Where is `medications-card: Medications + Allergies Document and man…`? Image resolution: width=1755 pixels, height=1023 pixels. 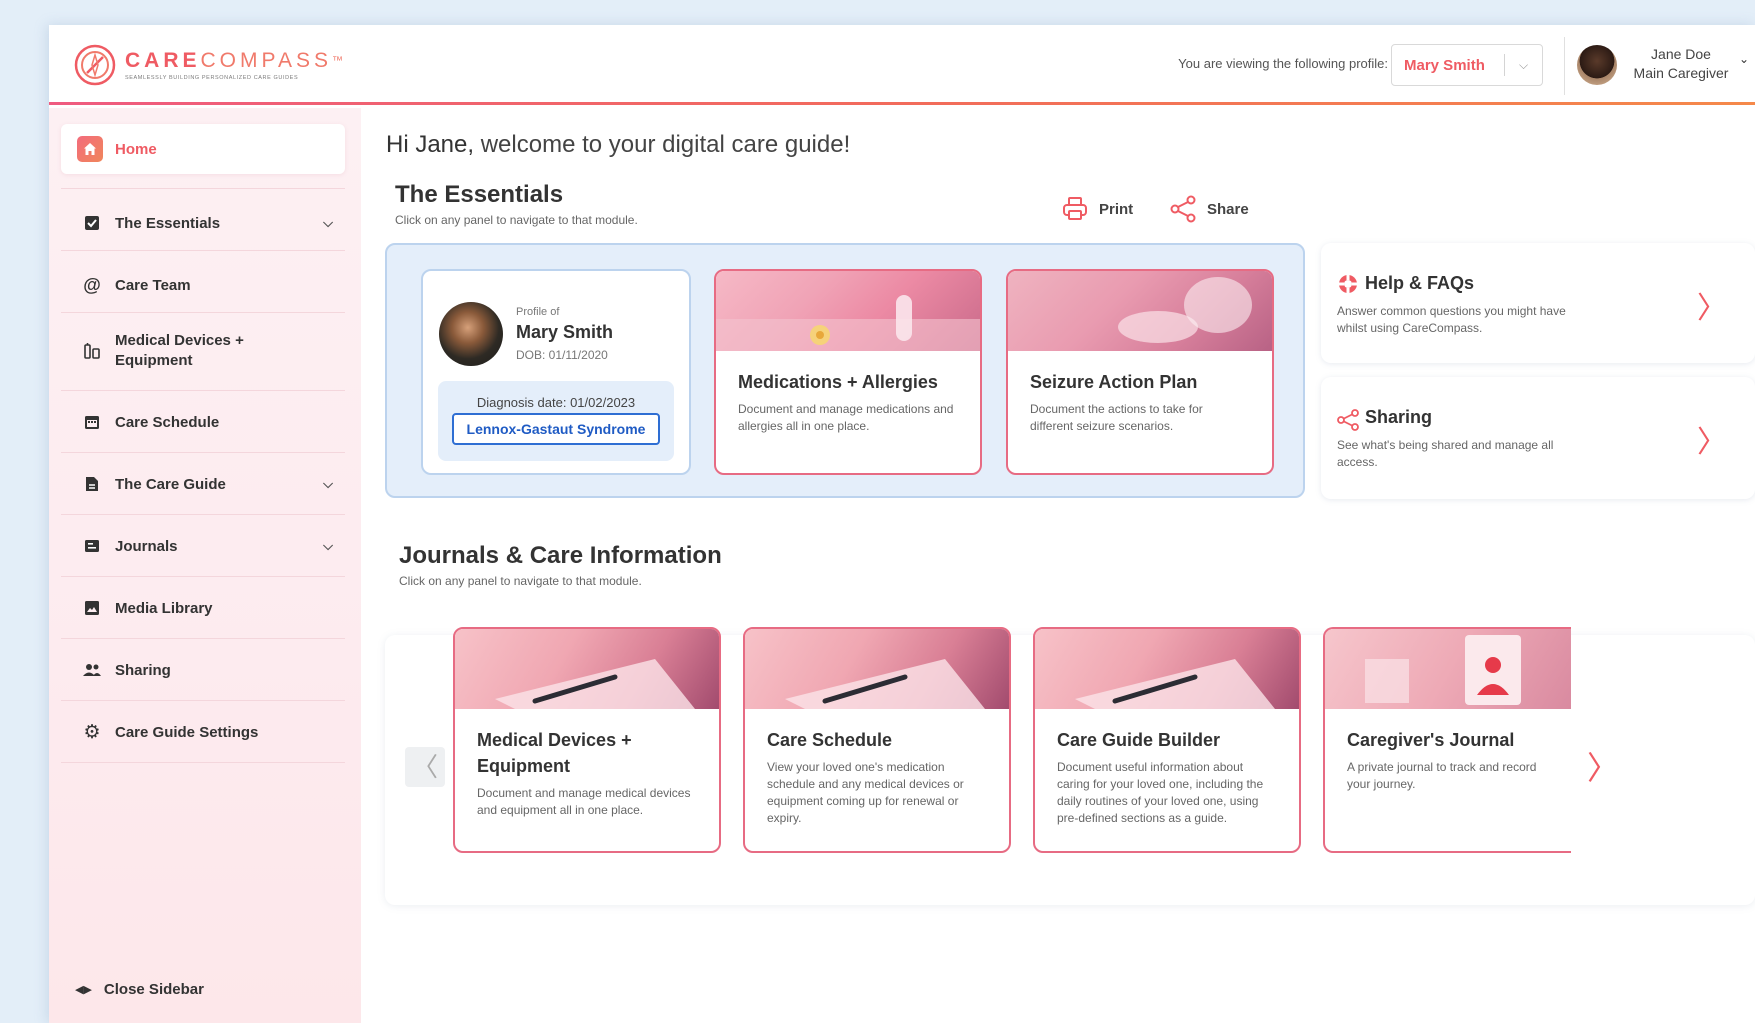
medications-card: Medications + Allergies Document and man… is located at coordinates (848, 372).